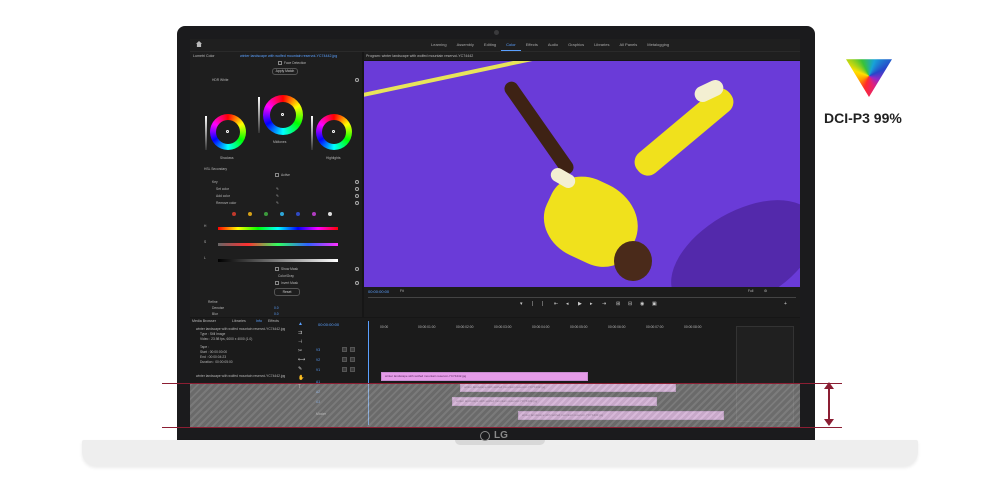  I want to click on tab-all-panels: All Panels, so click(628, 45).